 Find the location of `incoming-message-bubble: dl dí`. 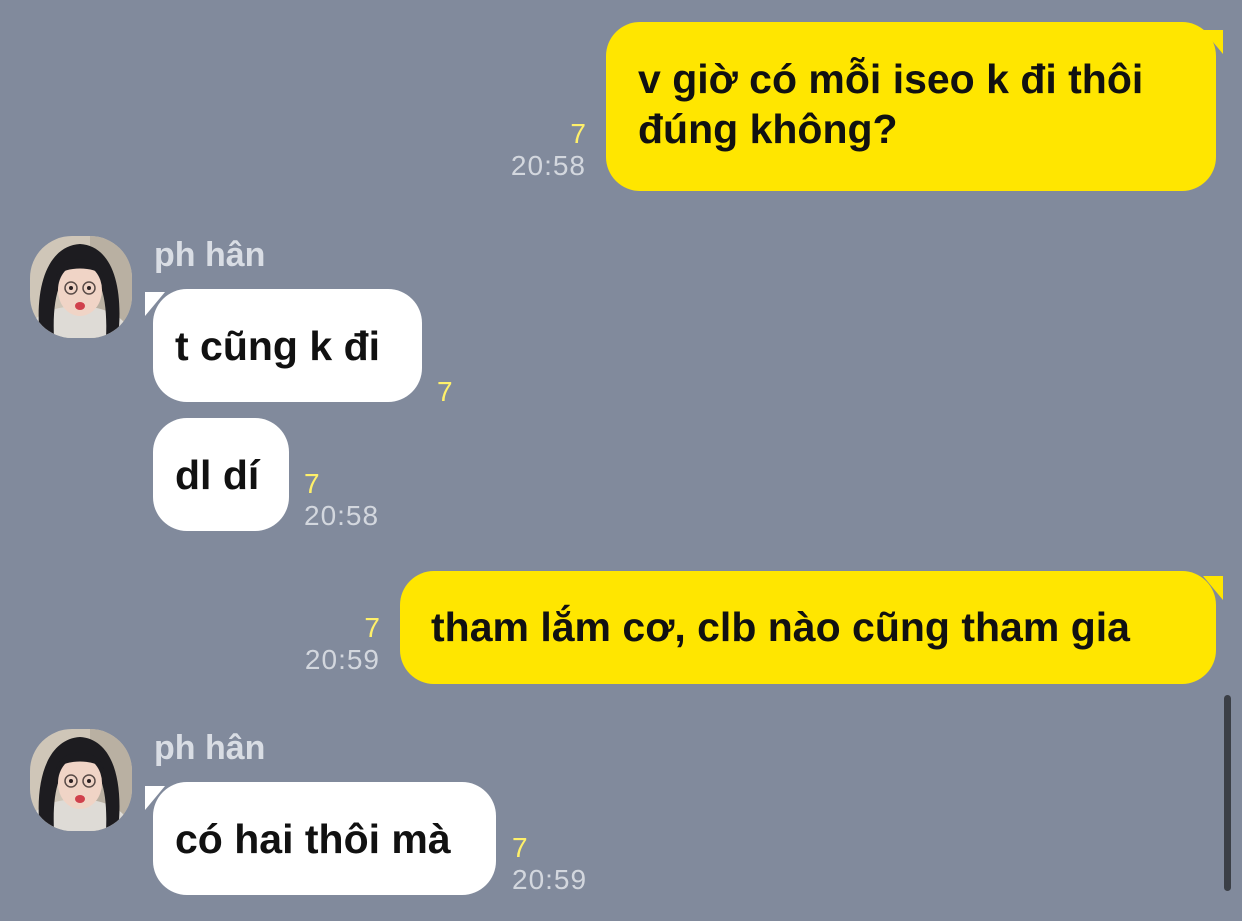

incoming-message-bubble: dl dí is located at coordinates (221, 474).